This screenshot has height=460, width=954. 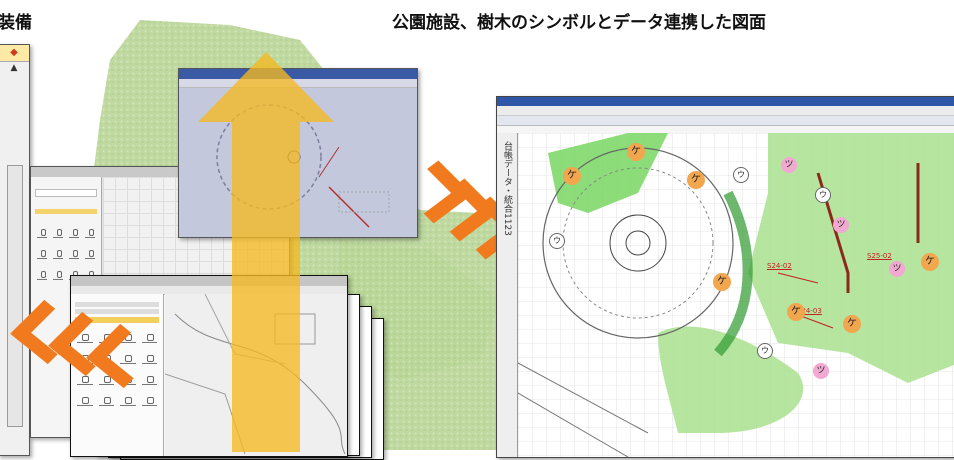 I want to click on cad-toolbar, so click(x=725, y=121).